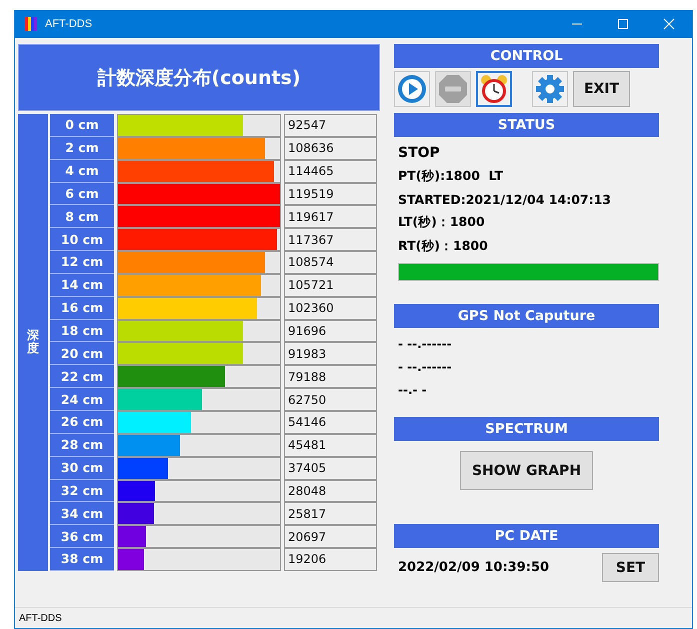  Describe the element at coordinates (630, 567) in the screenshot. I see `set-button: SET` at that location.